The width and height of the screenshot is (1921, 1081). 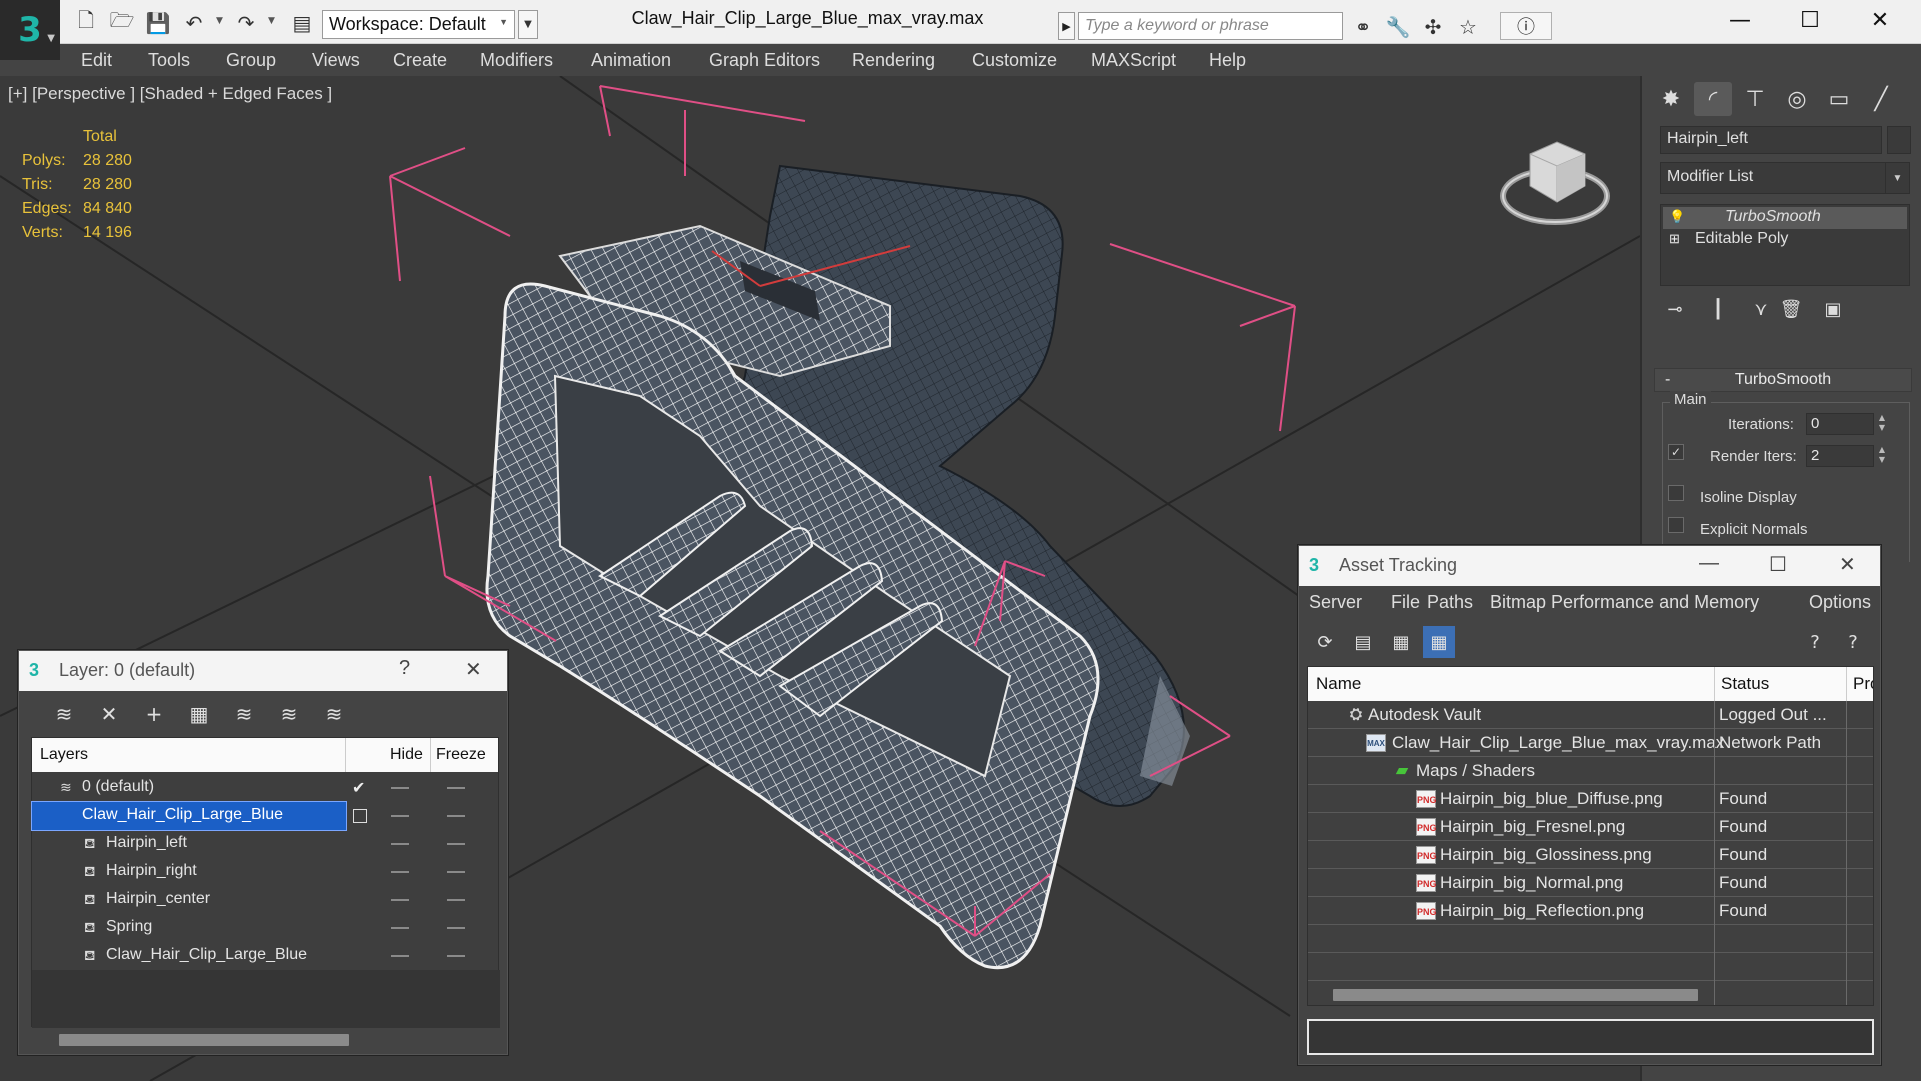 I want to click on isoline-display-checkbox, so click(x=1676, y=493).